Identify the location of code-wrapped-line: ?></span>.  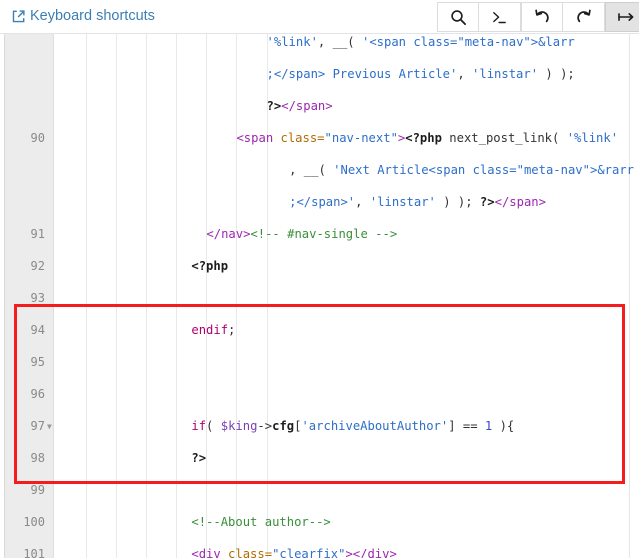
(319, 106).